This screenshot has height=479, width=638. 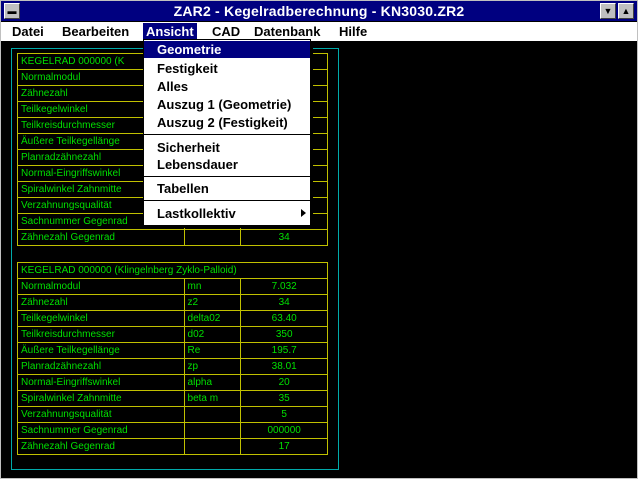 I want to click on menuitem-geometrie: Geometrie, so click(x=227, y=49).